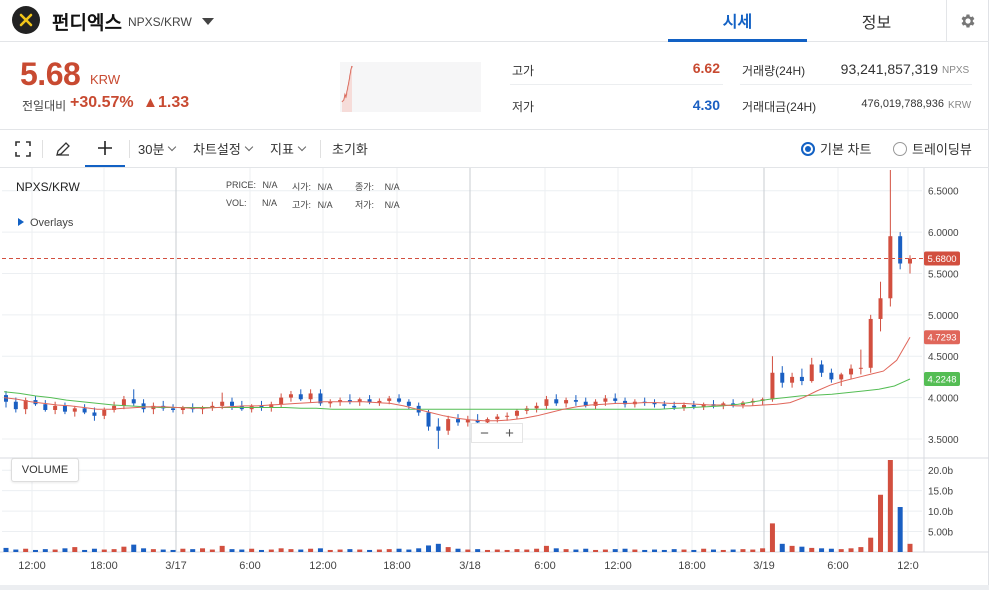  I want to click on fullscreen-icon, so click(23, 148).